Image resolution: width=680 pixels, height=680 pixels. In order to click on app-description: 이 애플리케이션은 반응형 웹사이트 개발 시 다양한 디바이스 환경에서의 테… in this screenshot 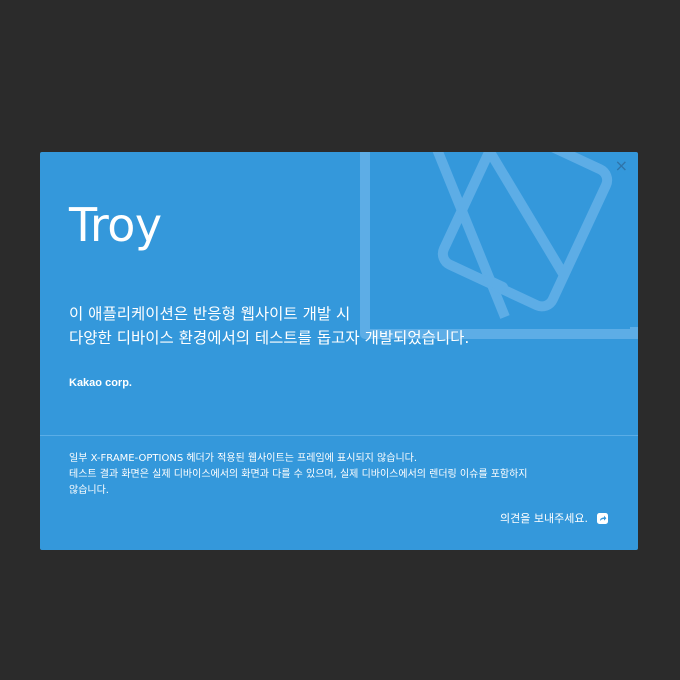, I will do `click(269, 326)`.